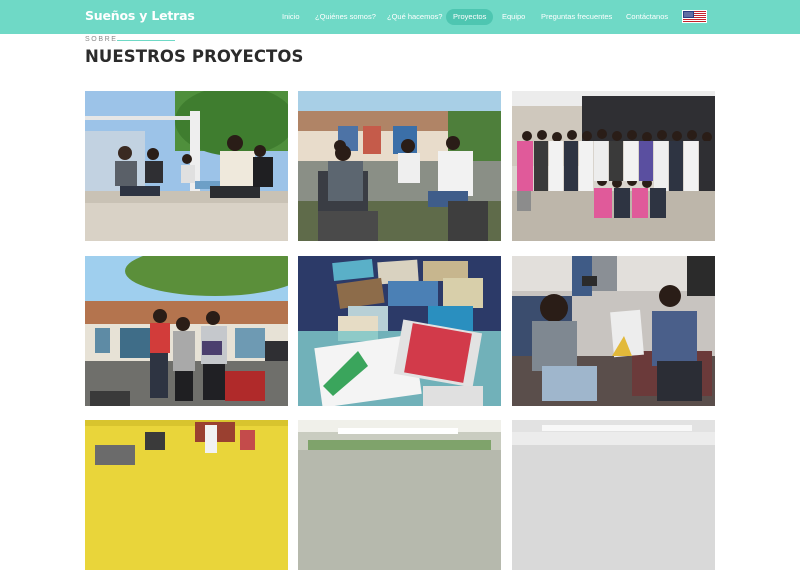  Describe the element at coordinates (140, 15) in the screenshot. I see `brand-logo: Sueños y Letras` at that location.